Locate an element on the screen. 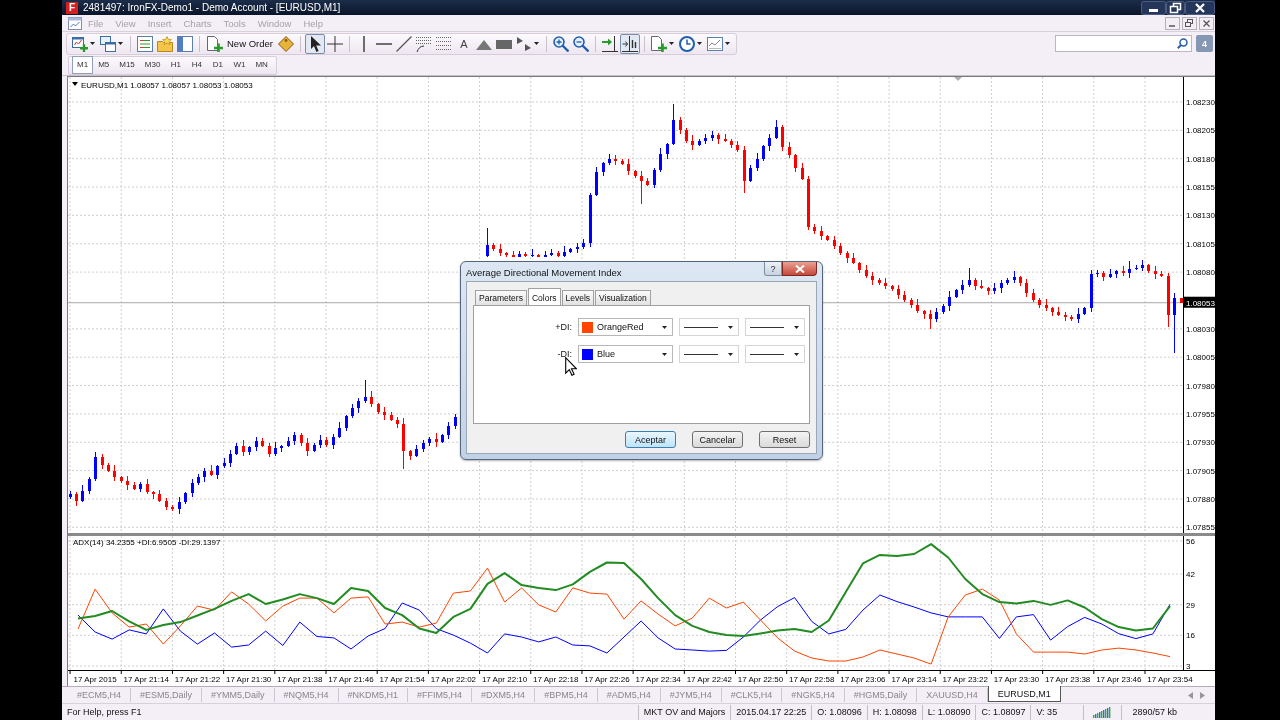 This screenshot has width=1280, height=720. tag-icon is located at coordinates (285, 43).